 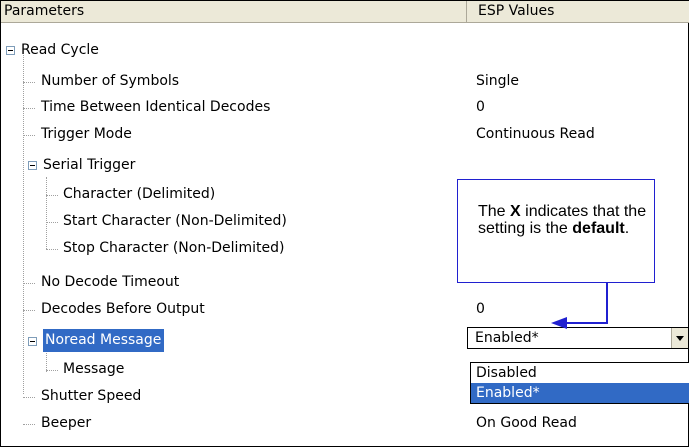 I want to click on value-decodes-before-output: 0, so click(x=480, y=309).